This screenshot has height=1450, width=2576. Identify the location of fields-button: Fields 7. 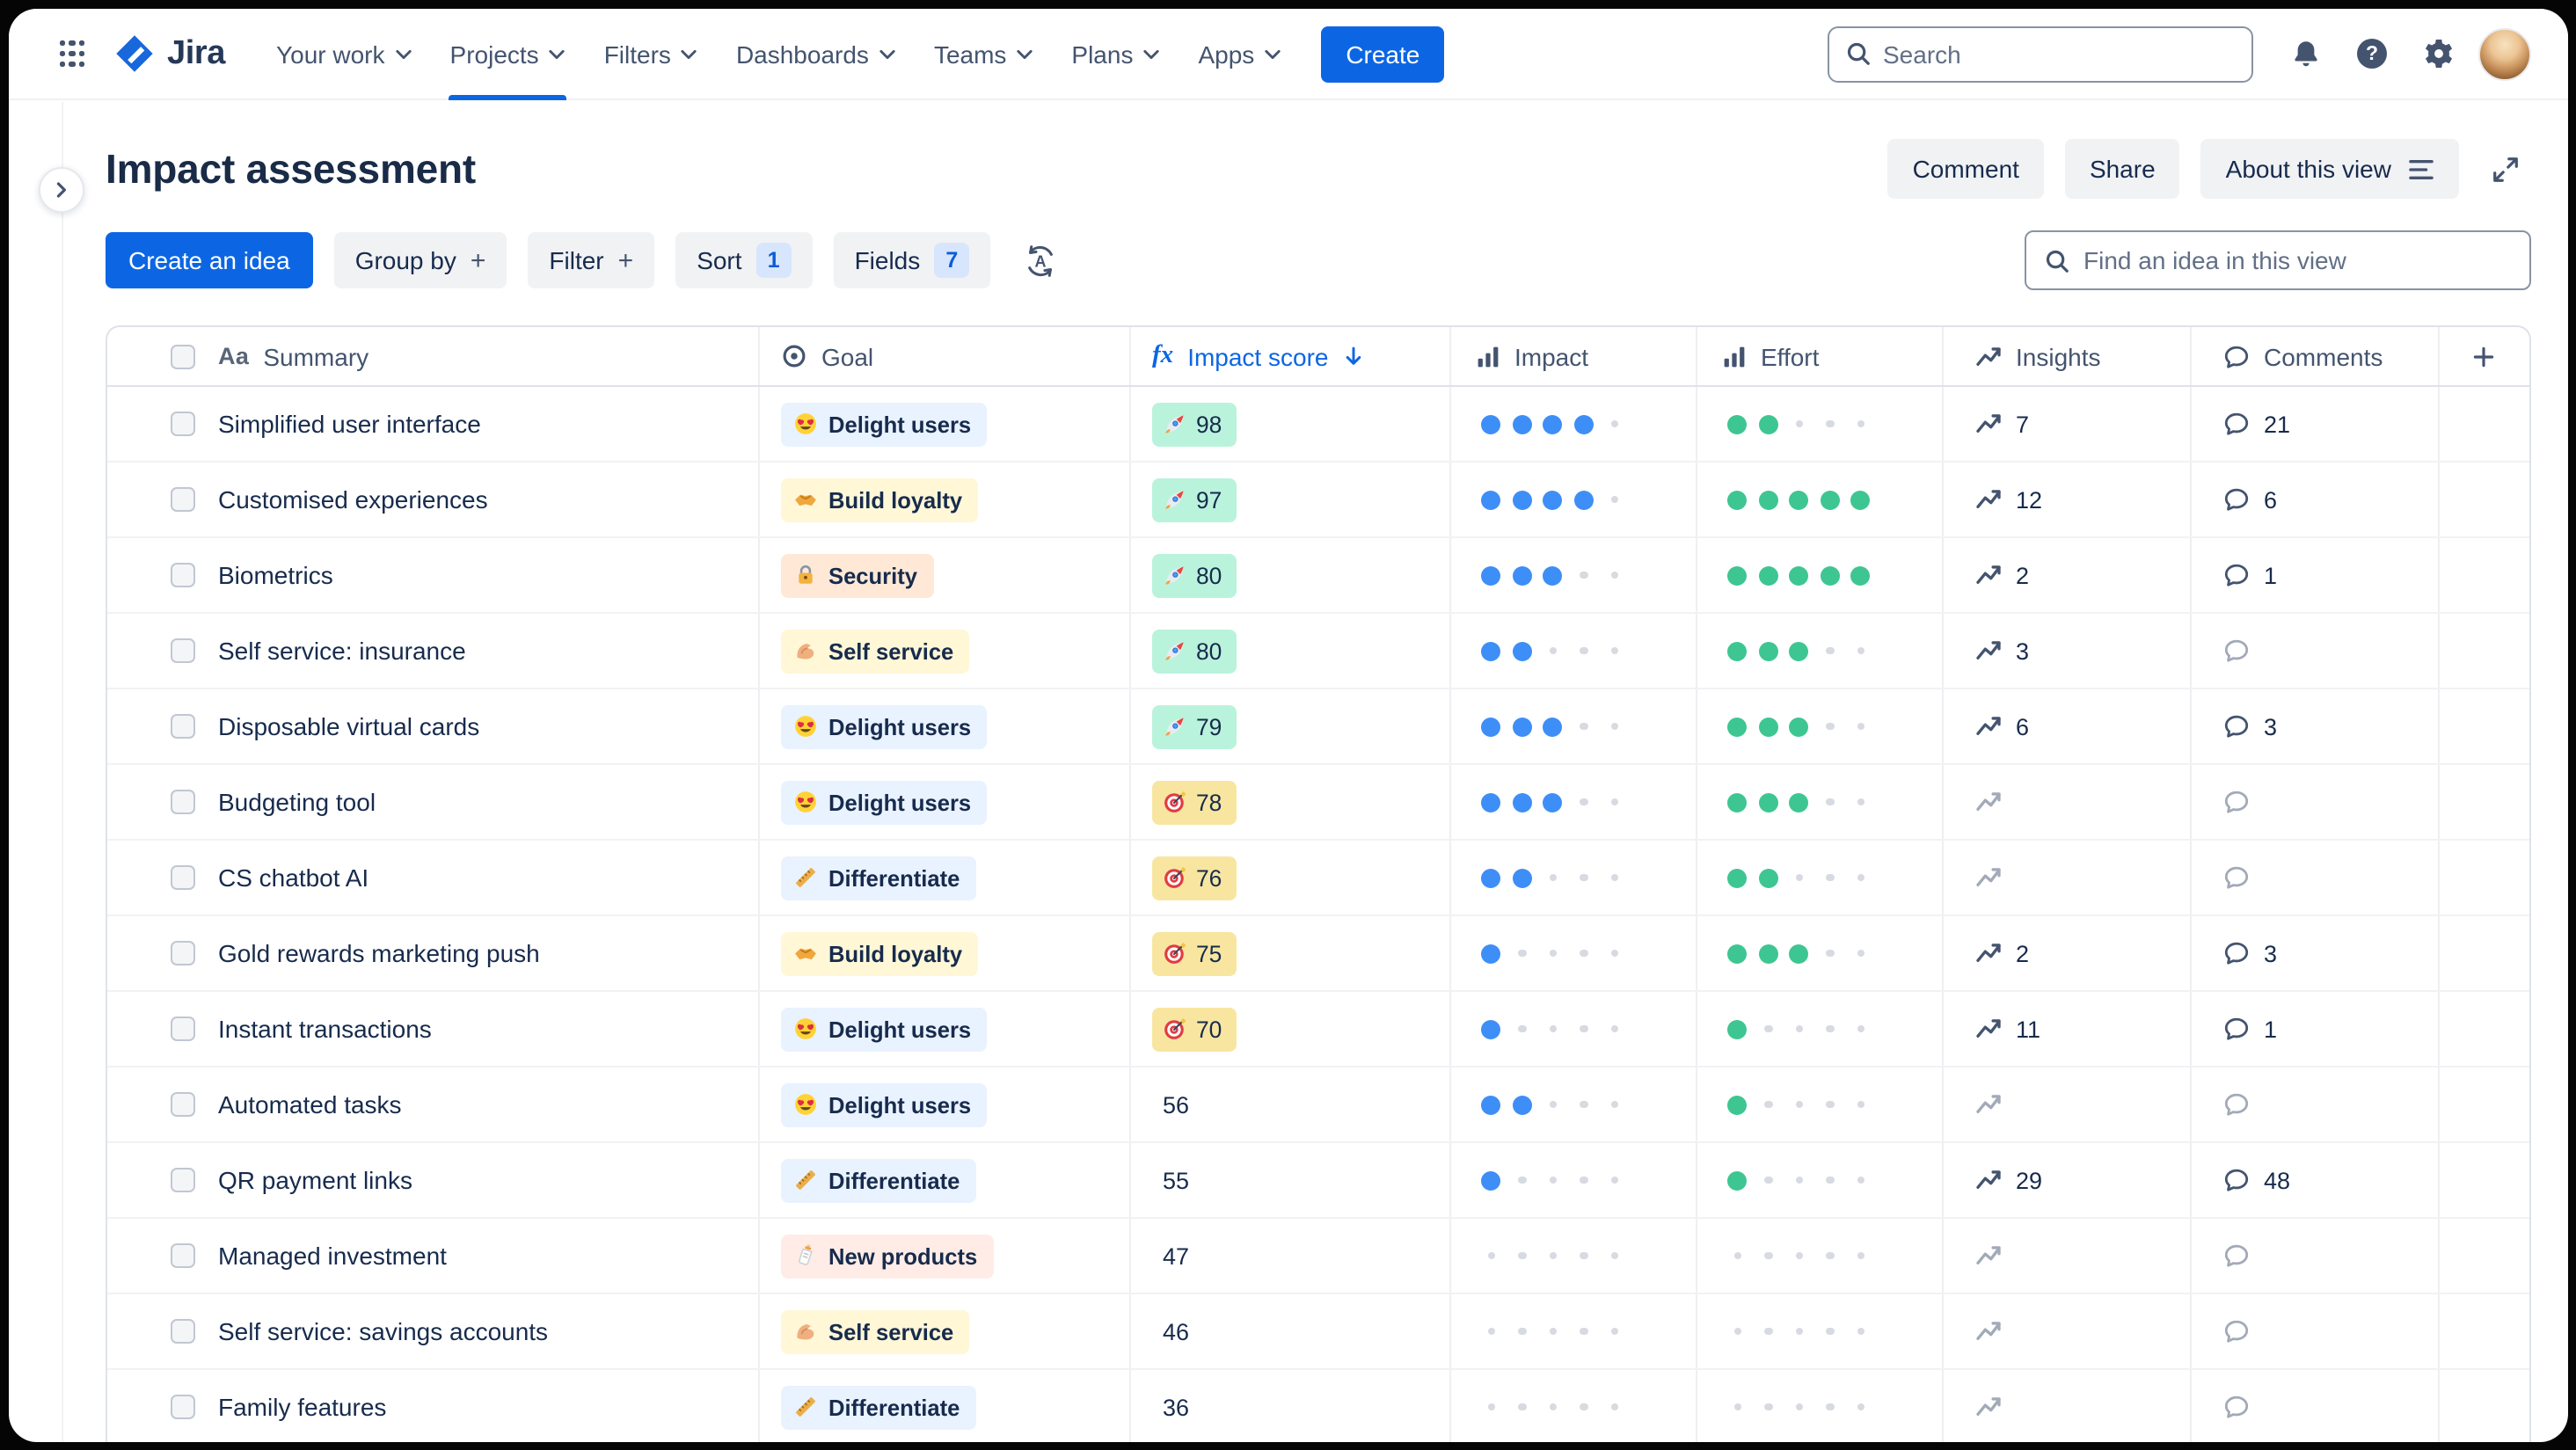
(912, 260).